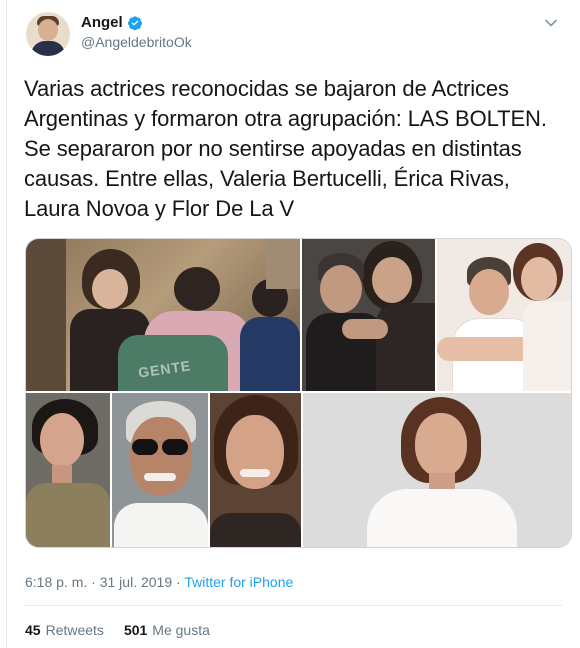 The image size is (580, 648). Describe the element at coordinates (504, 315) in the screenshot. I see `photo-couple-light` at that location.